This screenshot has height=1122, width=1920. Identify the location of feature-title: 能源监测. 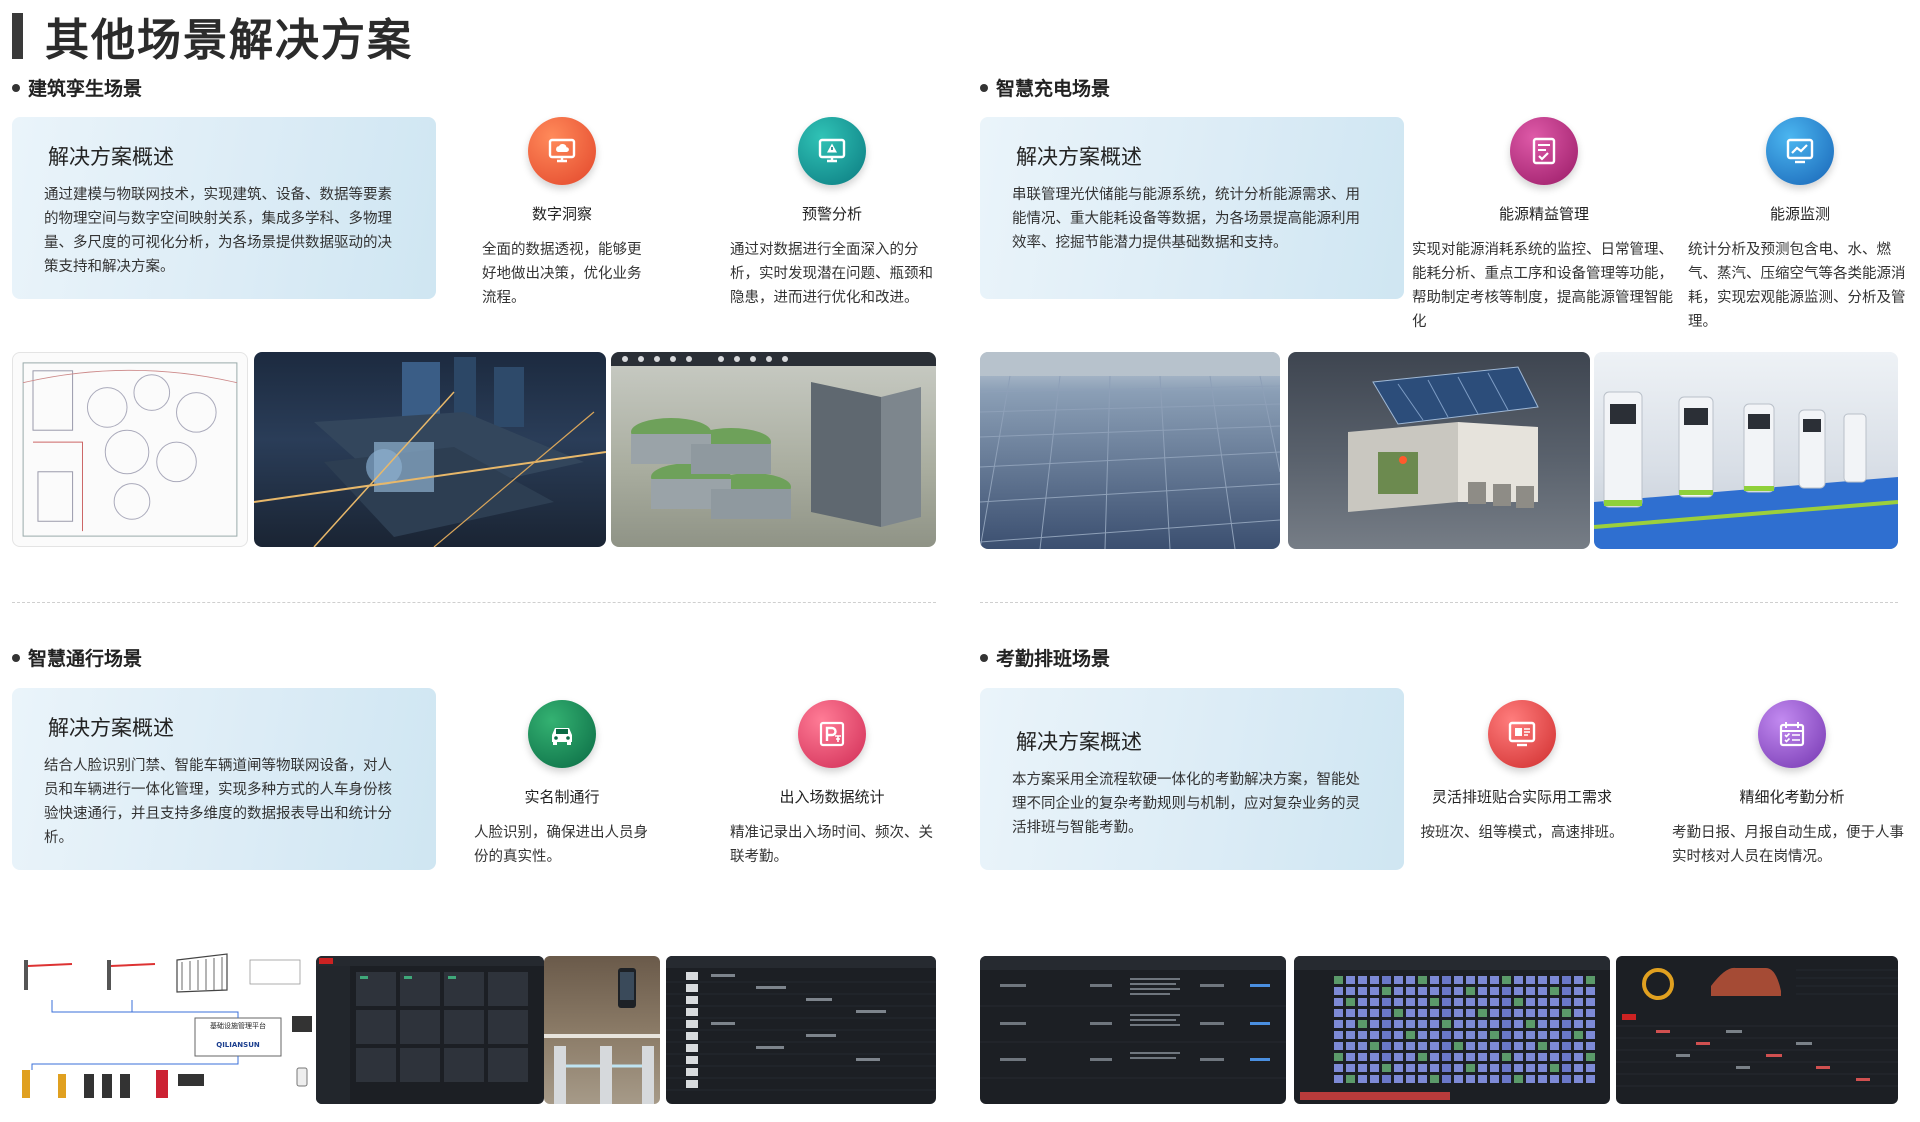
(1799, 214).